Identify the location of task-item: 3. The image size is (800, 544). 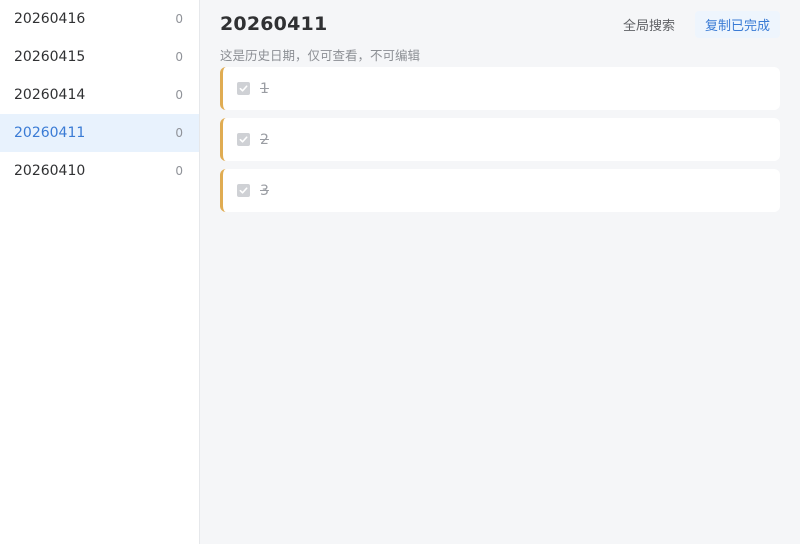
(500, 190).